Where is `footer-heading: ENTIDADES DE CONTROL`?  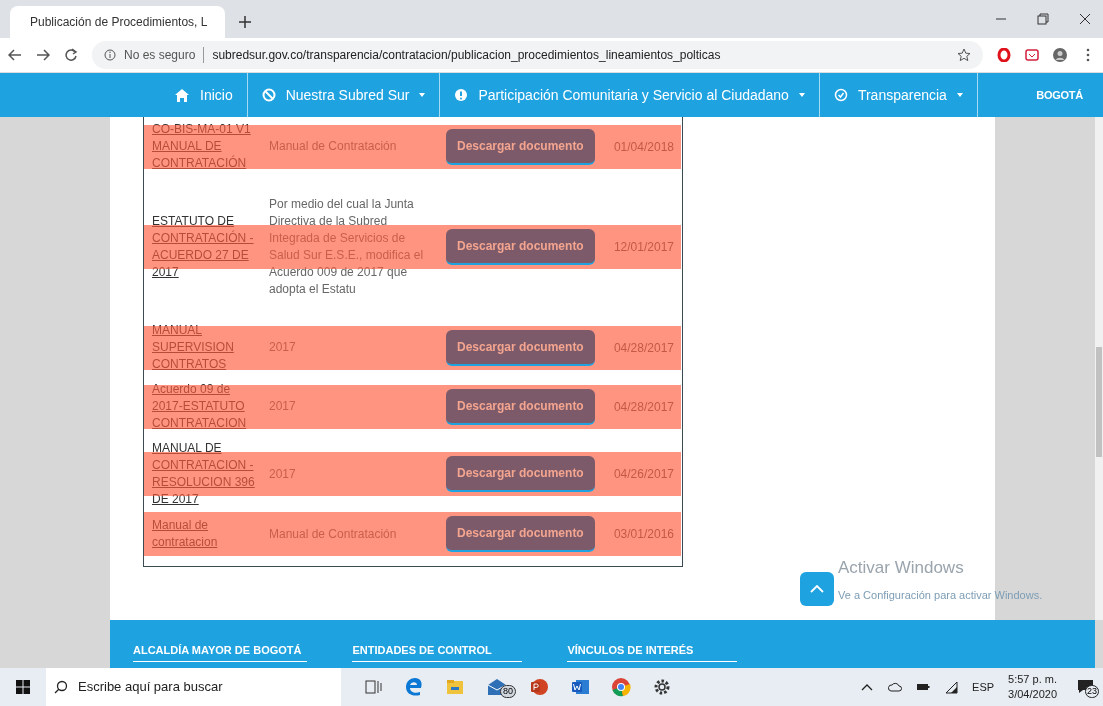
footer-heading: ENTIDADES DE CONTROL is located at coordinates (437, 651).